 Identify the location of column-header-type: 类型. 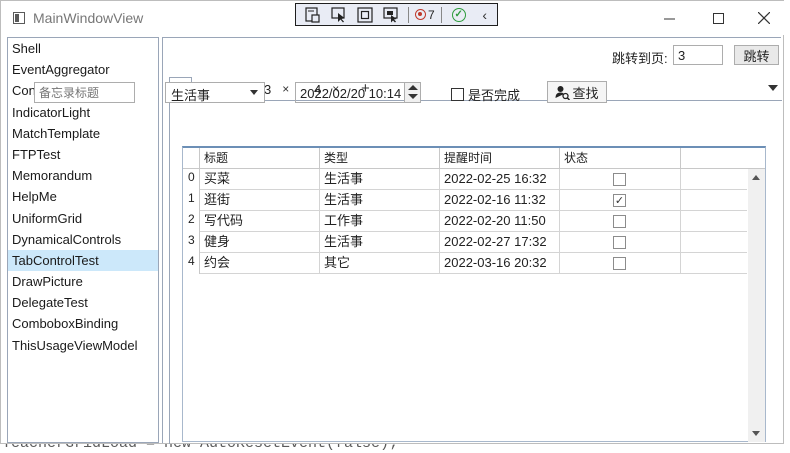
(380, 158).